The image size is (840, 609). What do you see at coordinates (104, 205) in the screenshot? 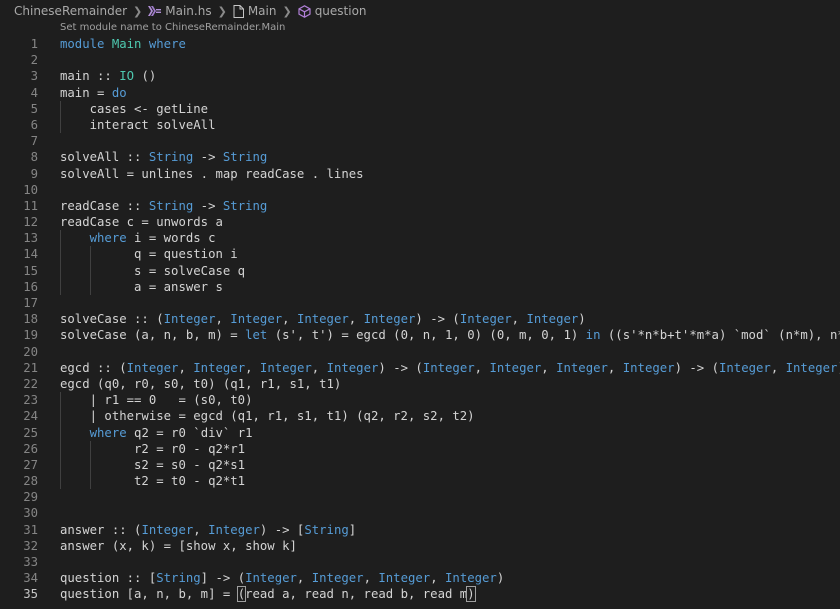
I see `code-token: readCase ::` at bounding box center [104, 205].